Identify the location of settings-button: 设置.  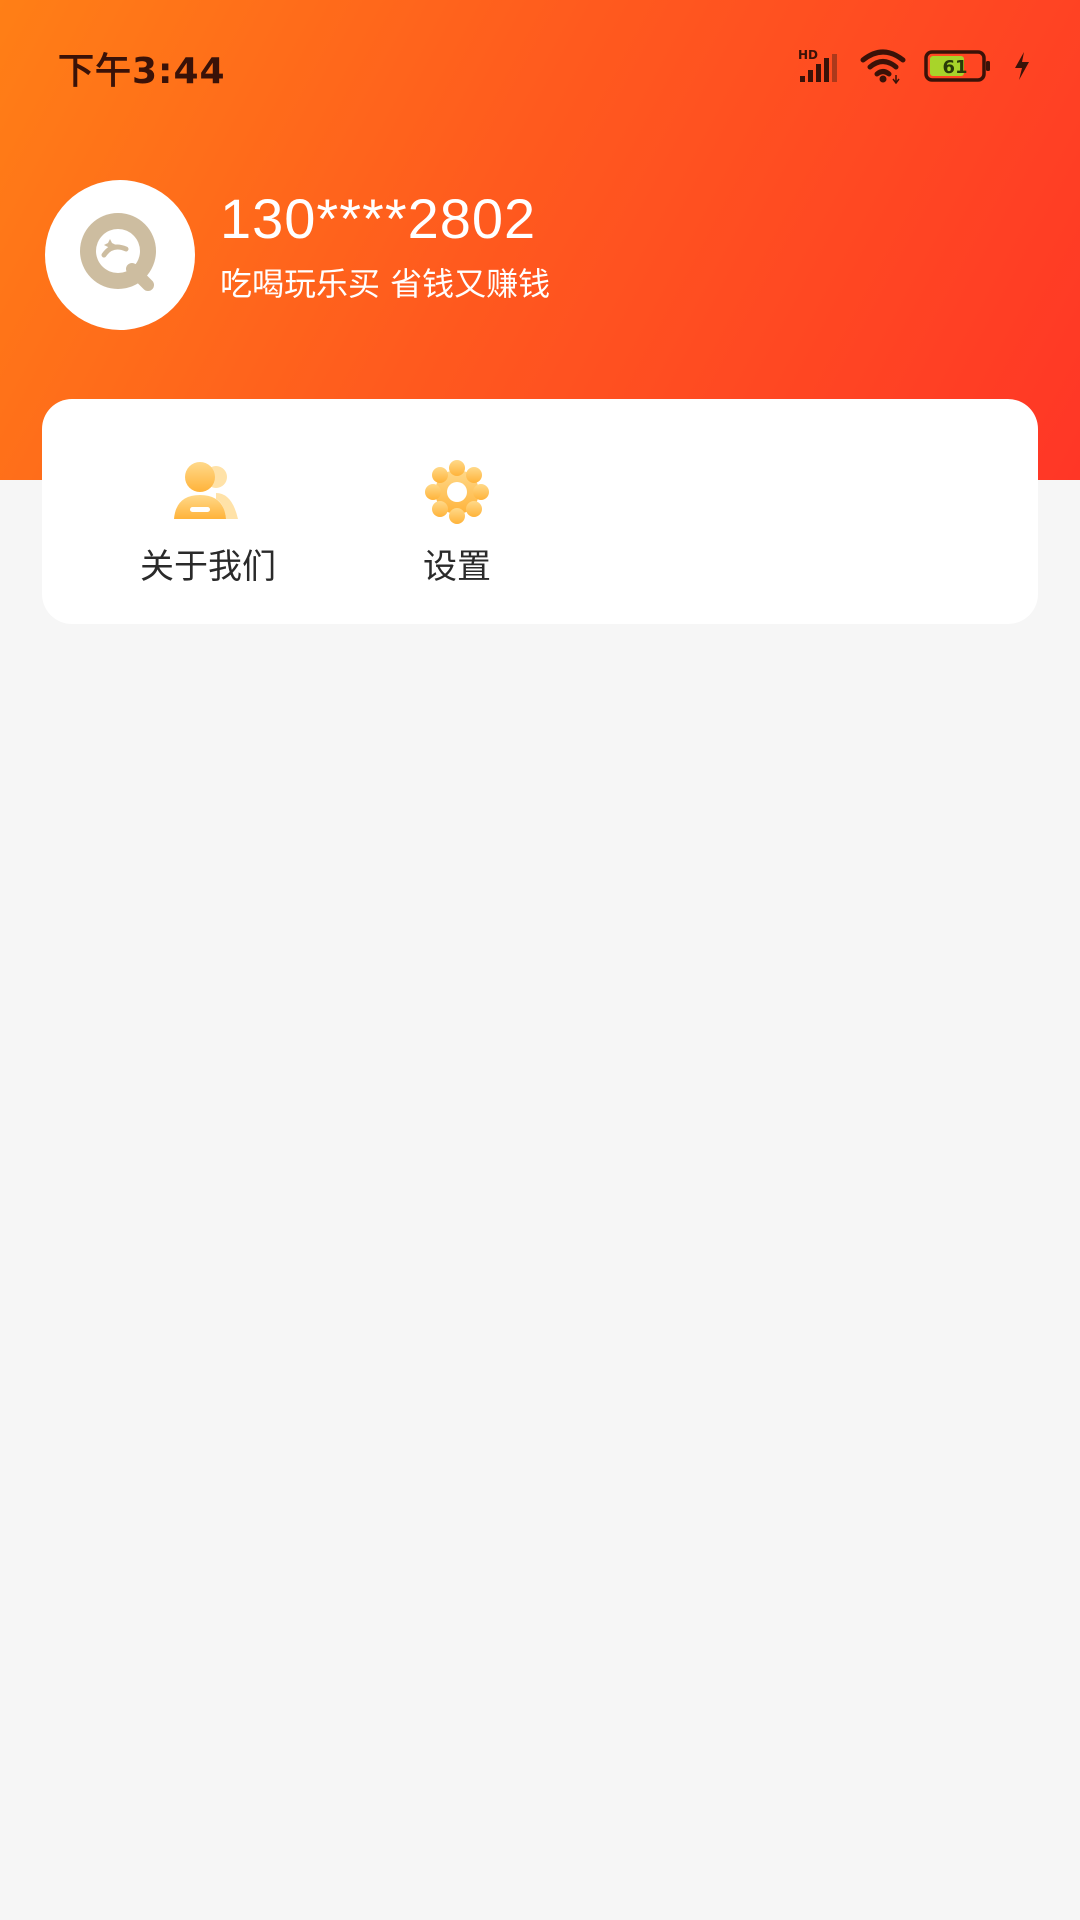
(457, 524).